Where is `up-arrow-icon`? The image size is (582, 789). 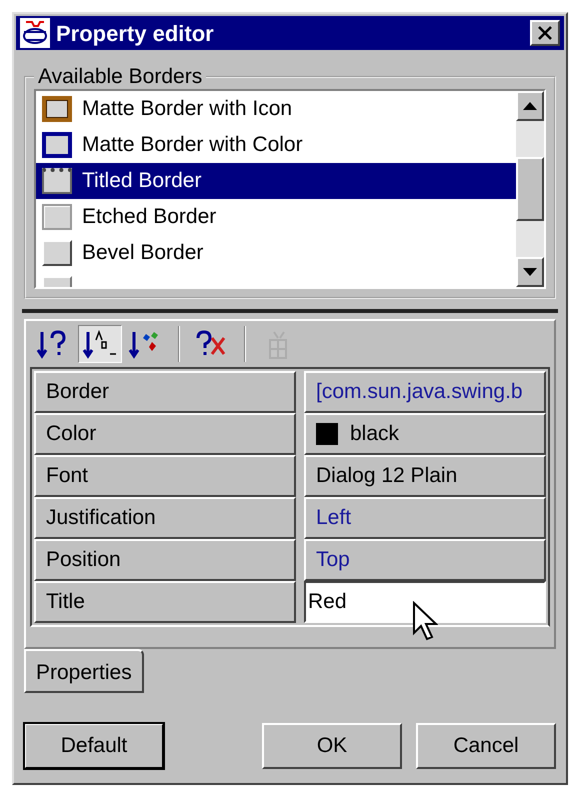 up-arrow-icon is located at coordinates (530, 106).